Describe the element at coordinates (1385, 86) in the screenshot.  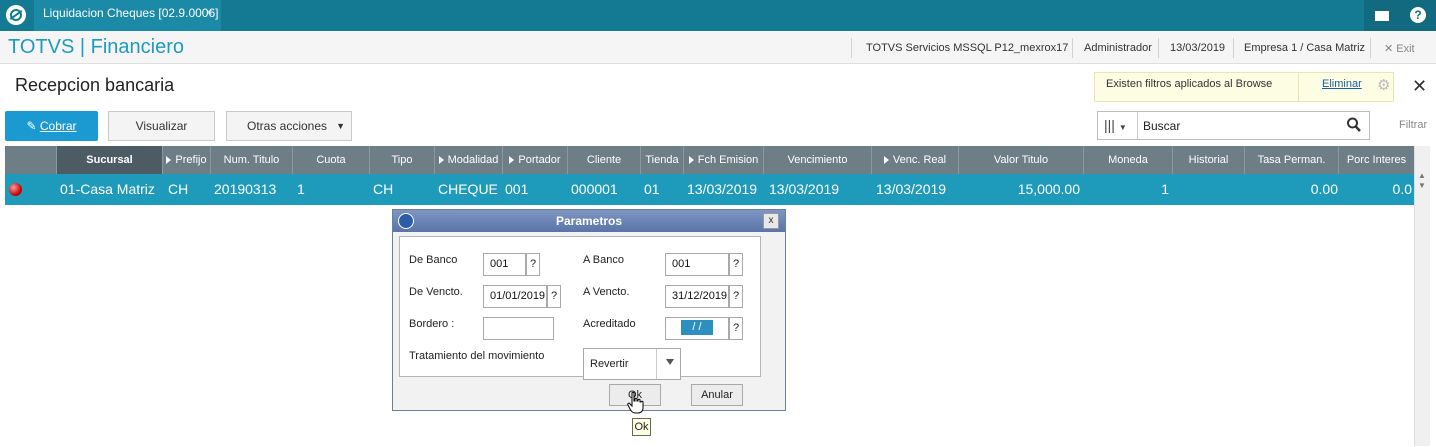
I see `gear-icon: ⚙` at that location.